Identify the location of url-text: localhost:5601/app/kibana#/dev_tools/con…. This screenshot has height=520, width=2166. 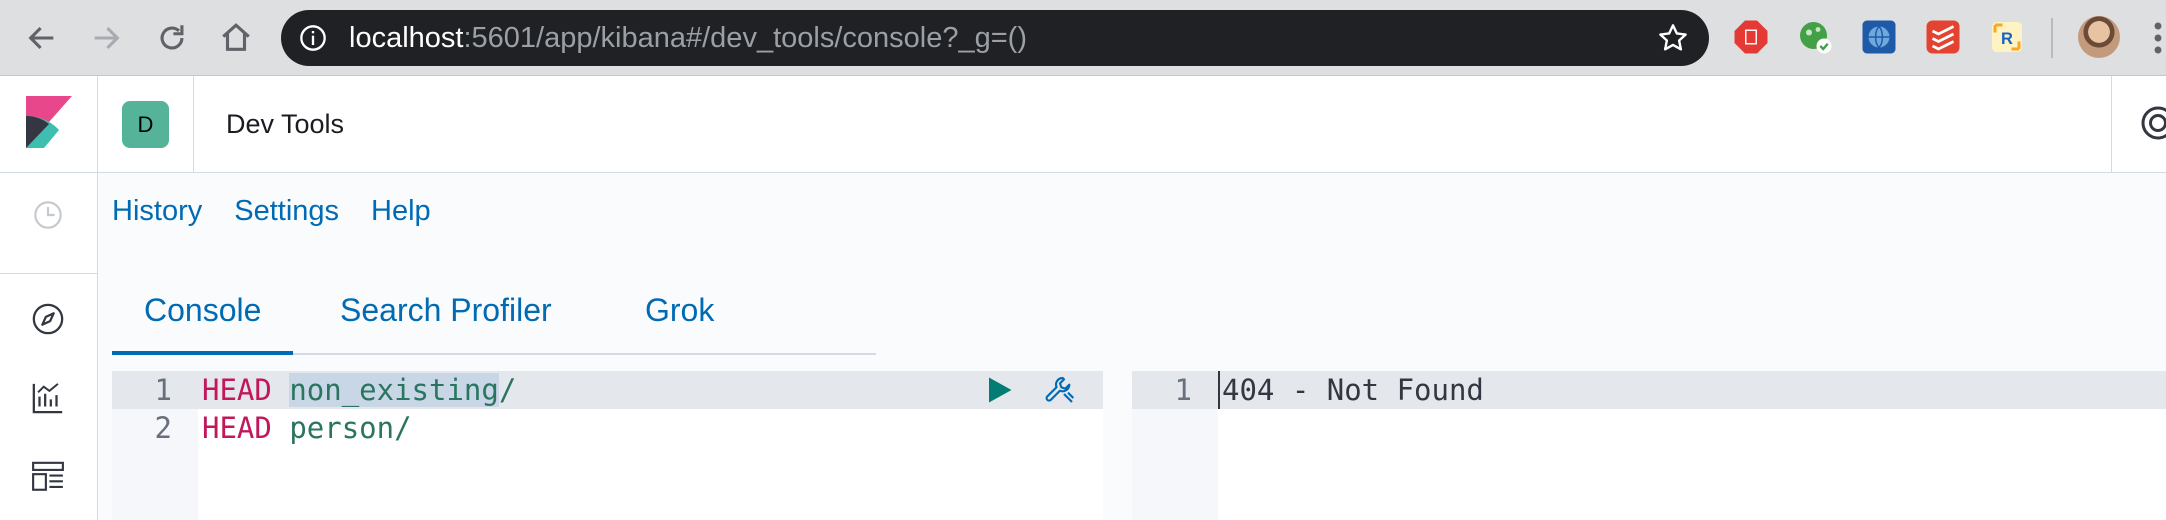
(688, 38).